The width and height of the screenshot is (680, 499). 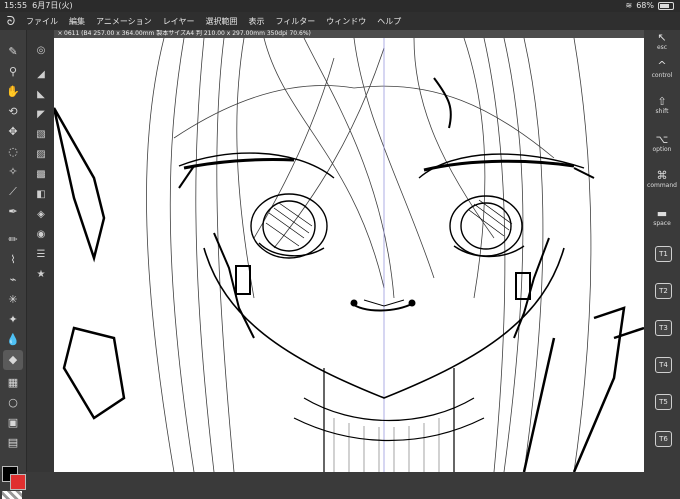 I want to click on lasso-icon: ◌, so click(x=13, y=152).